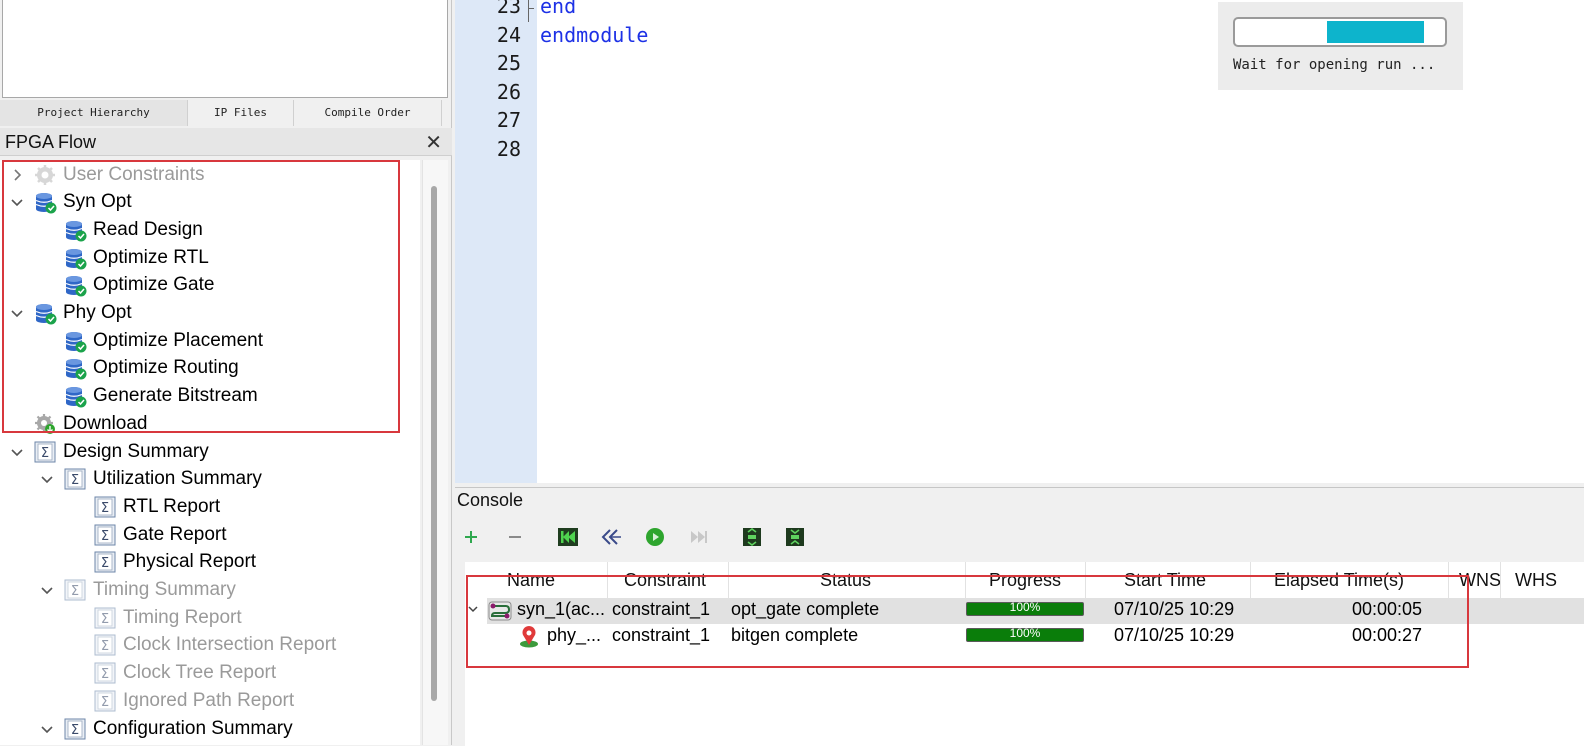  I want to click on tree-item-timing-summary: Σ Timing Summary, so click(138, 590).